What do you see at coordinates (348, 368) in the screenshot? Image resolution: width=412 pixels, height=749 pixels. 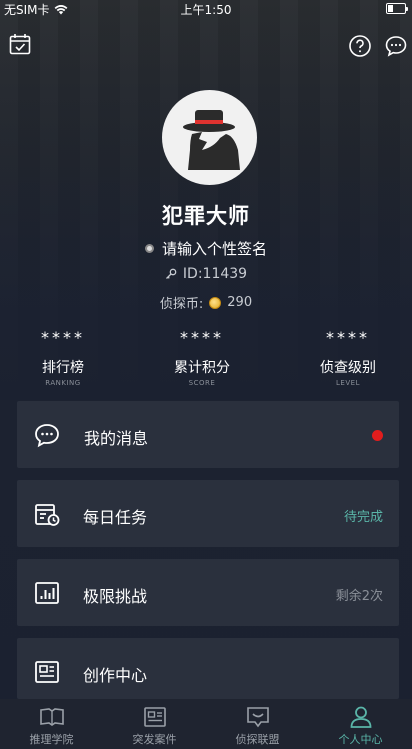 I see `stat-label: 侦查级别` at bounding box center [348, 368].